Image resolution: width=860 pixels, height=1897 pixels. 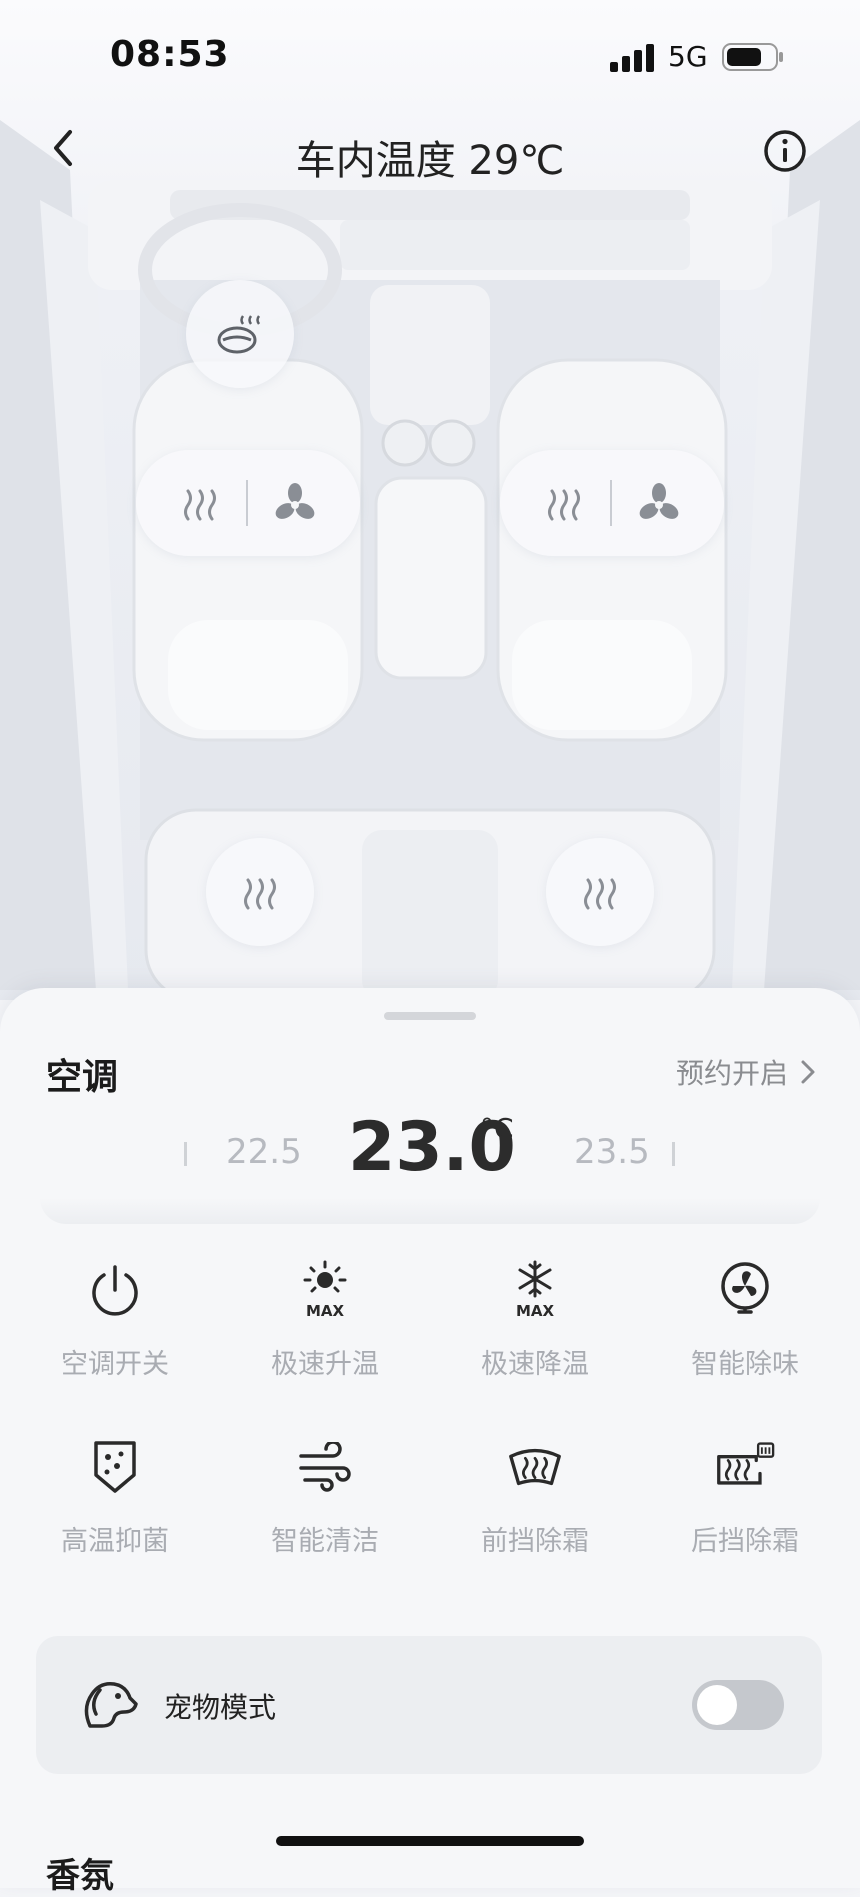 I want to click on home-indicator, so click(x=430, y=1841).